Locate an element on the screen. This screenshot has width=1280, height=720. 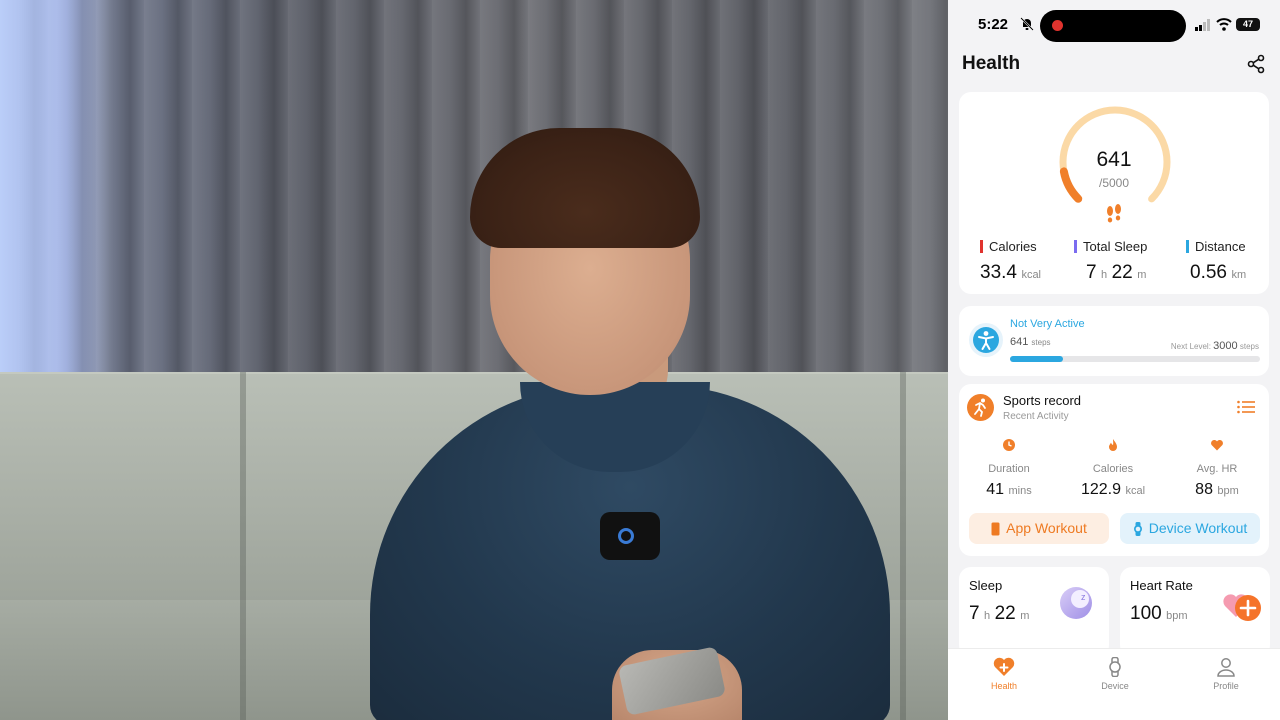
tab-health: Health is located at coordinates (1004, 674).